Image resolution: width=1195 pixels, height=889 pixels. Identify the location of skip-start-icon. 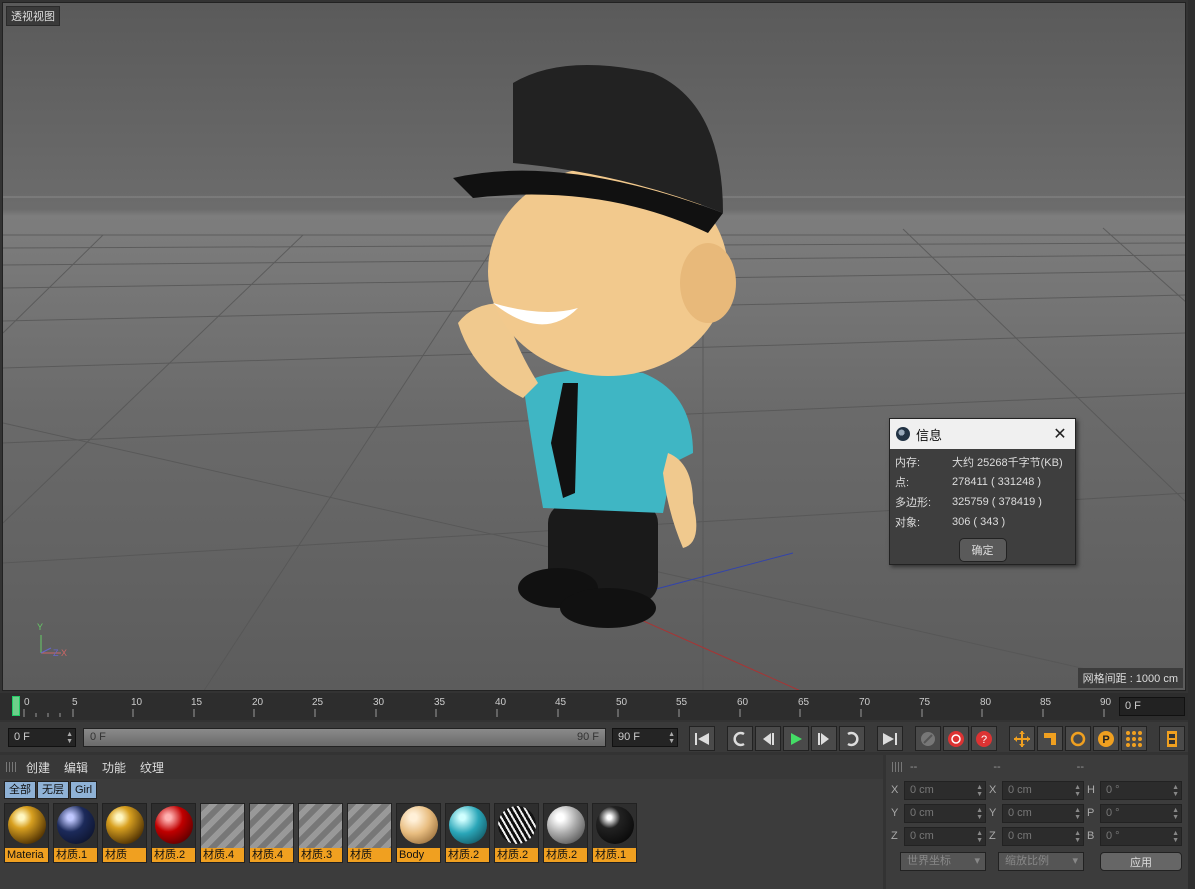
(702, 738).